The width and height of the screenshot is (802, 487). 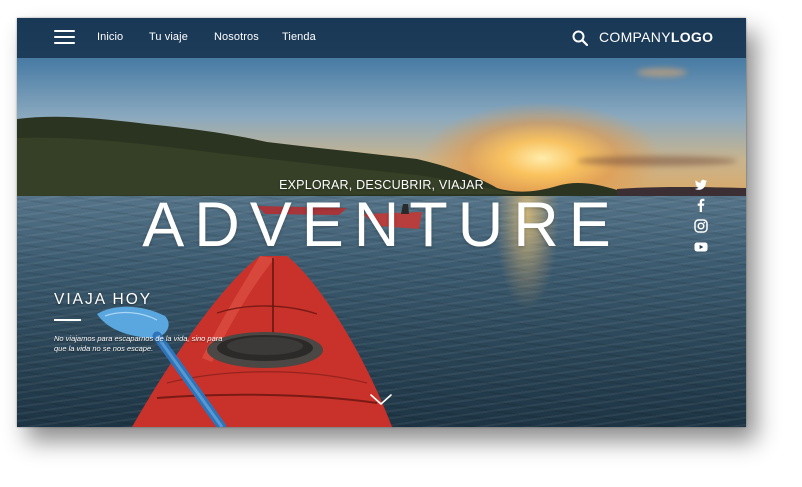 I want to click on youtube-icon, so click(x=701, y=247).